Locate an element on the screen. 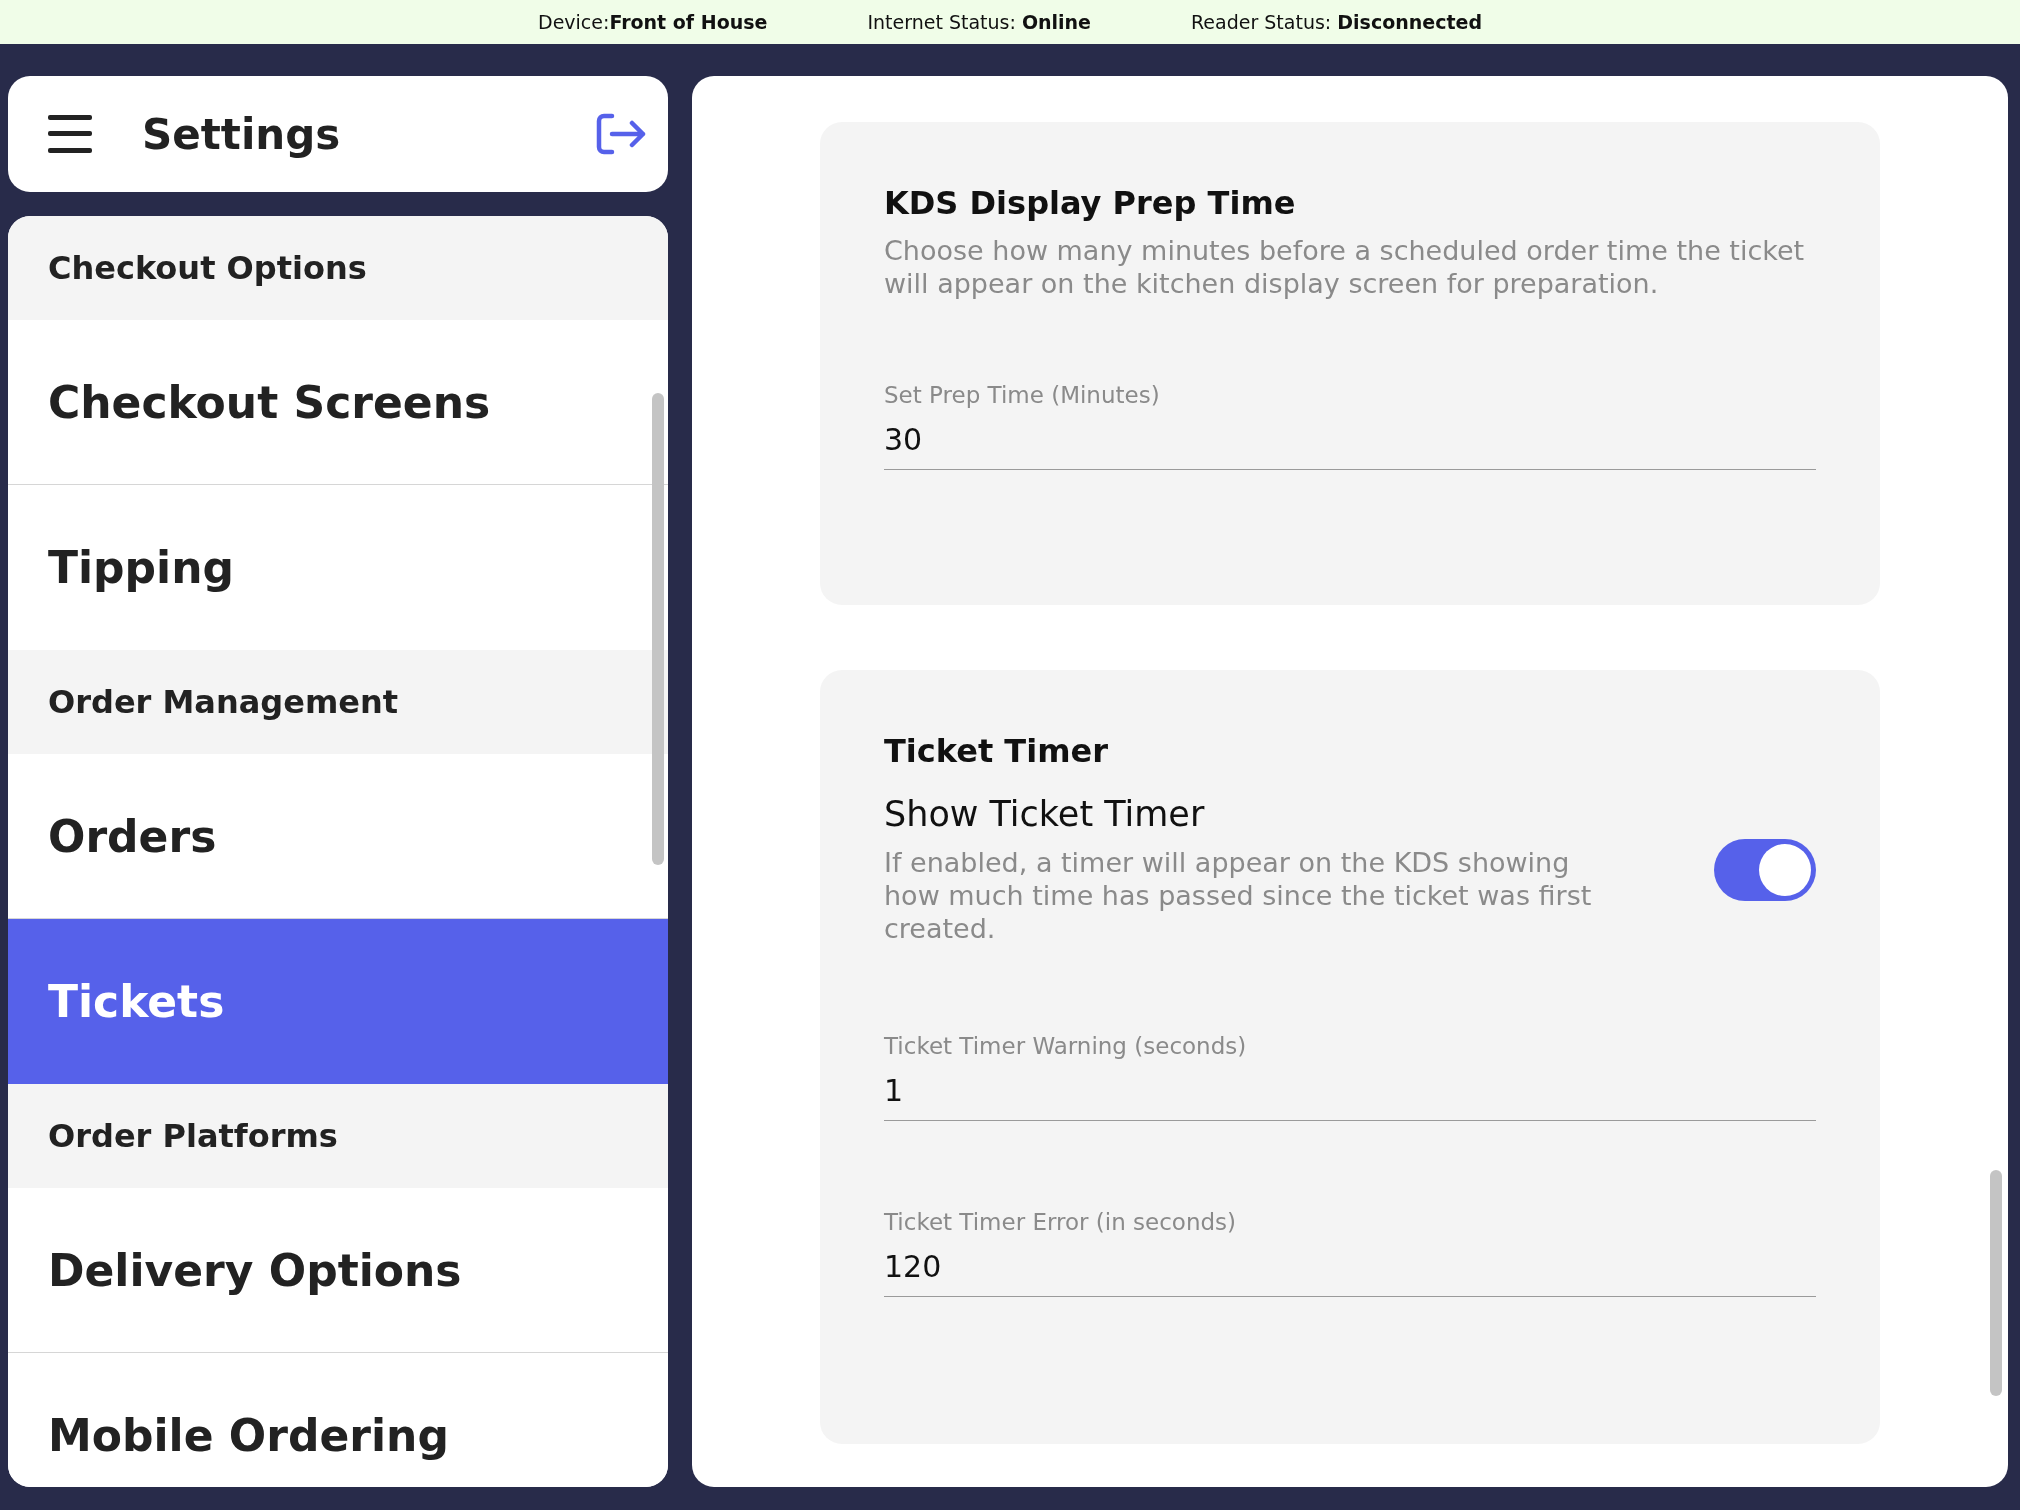 The image size is (2020, 1510). card-title: Ticket Timer is located at coordinates (996, 751).